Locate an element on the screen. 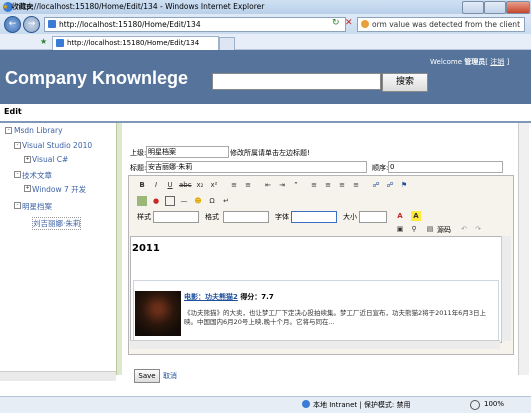  align-left-icon: ≡ is located at coordinates (314, 185).